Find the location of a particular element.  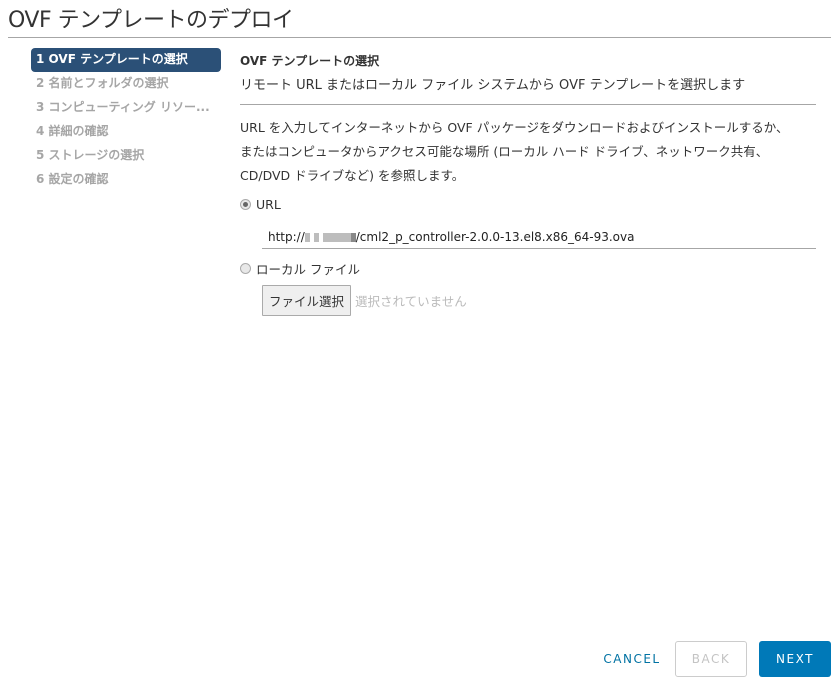

local-file-option: ローカル ファイル is located at coordinates (528, 268).